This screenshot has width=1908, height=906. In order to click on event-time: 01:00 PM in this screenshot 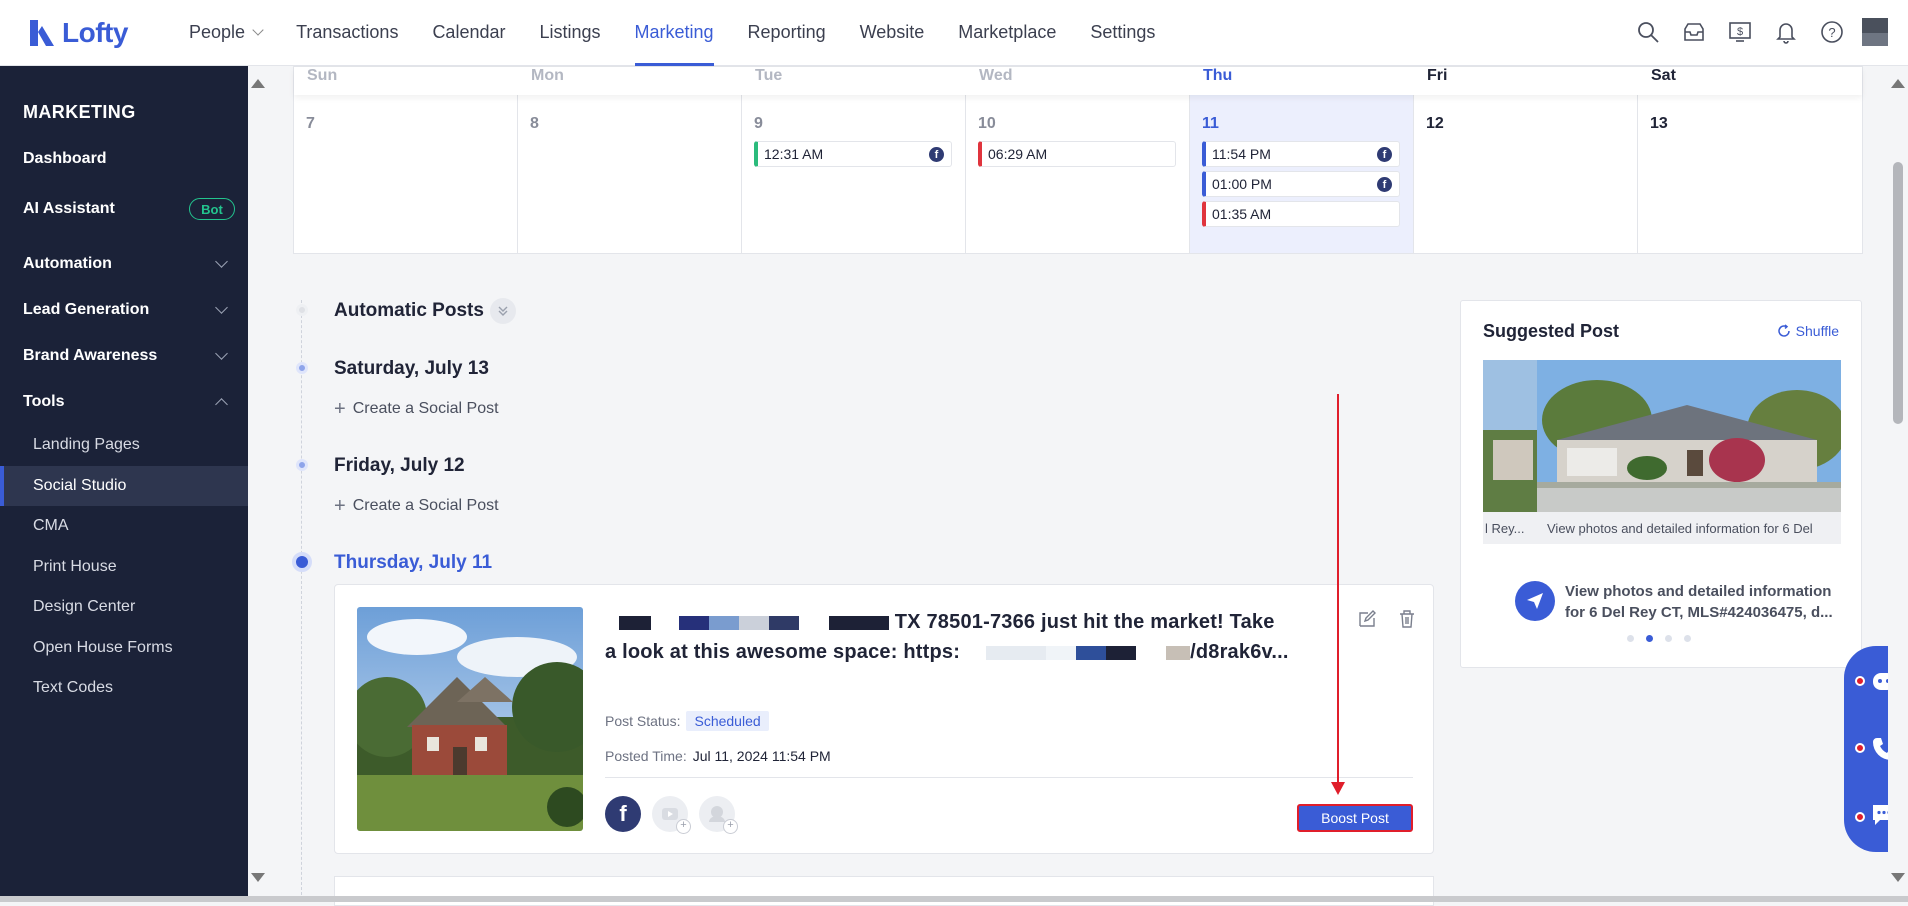, I will do `click(1242, 184)`.